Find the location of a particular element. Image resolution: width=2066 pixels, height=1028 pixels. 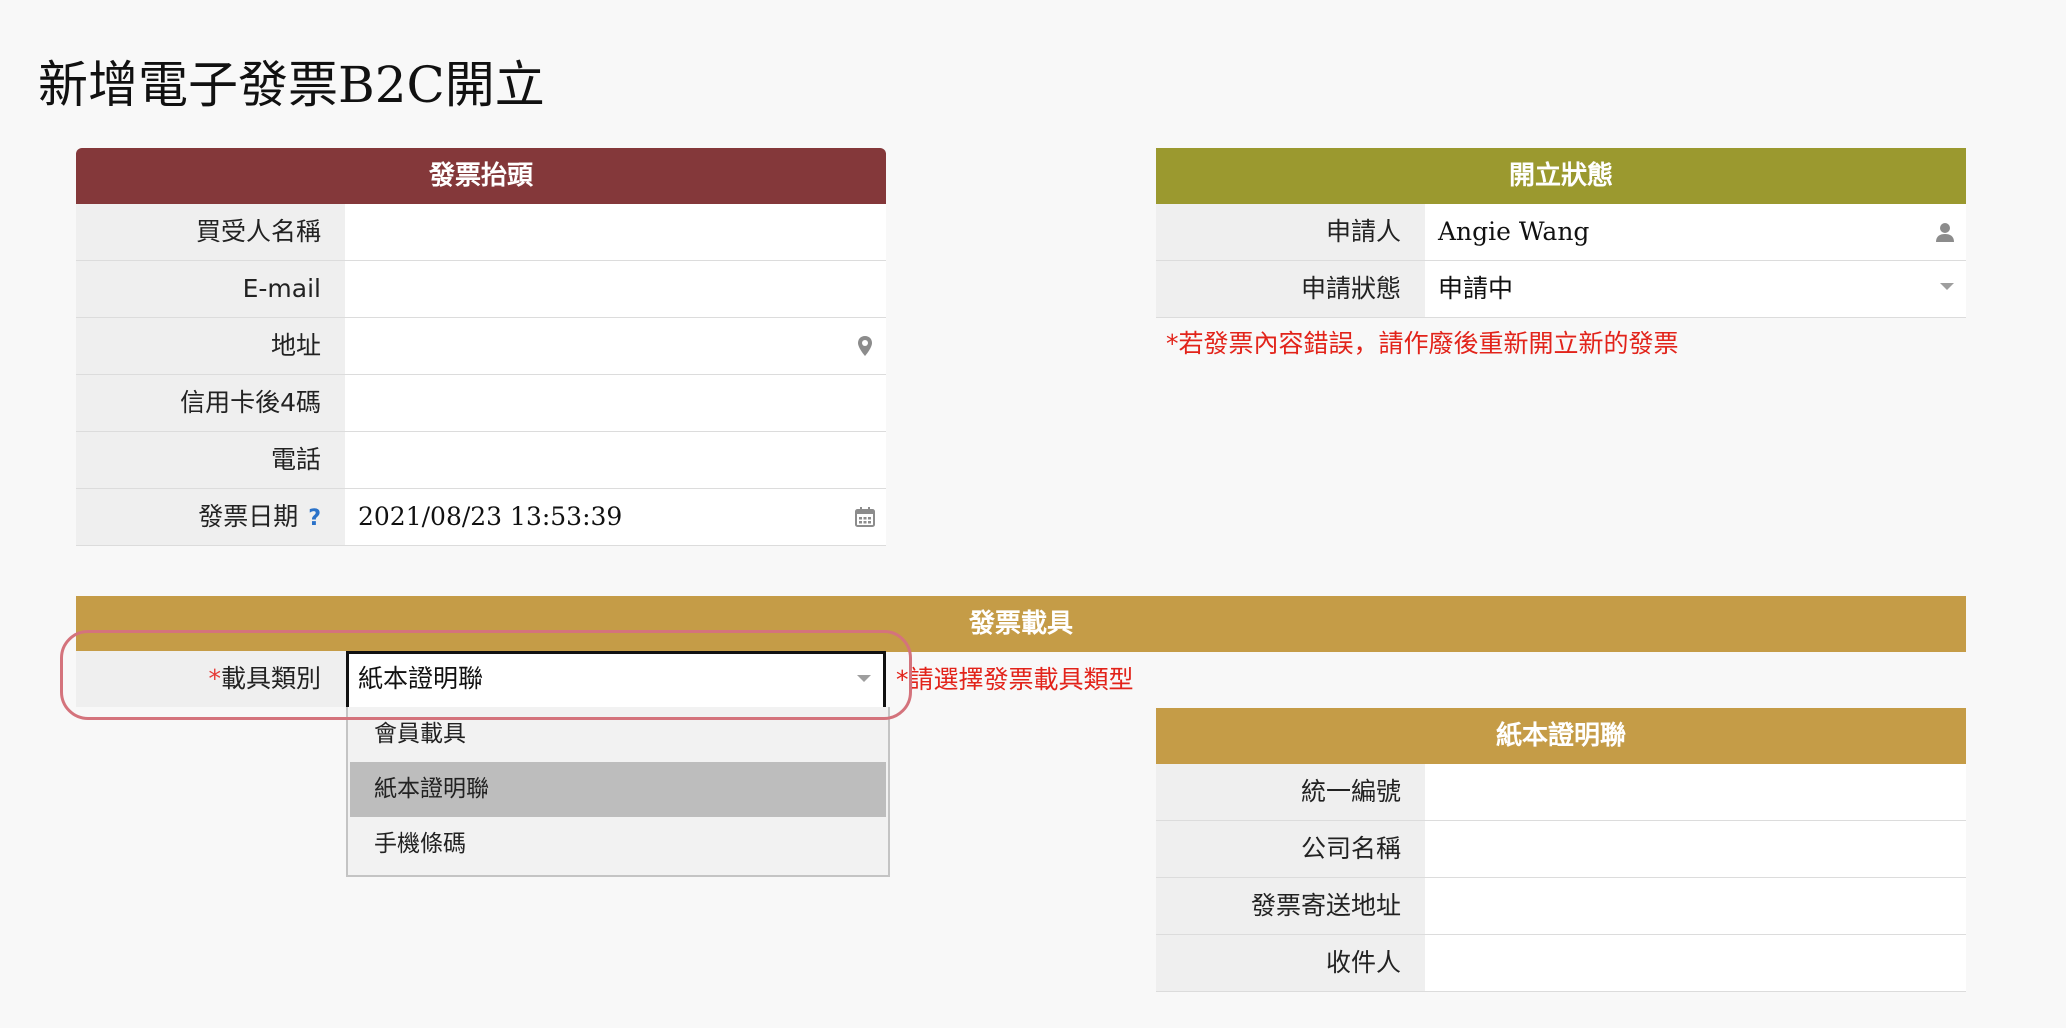

carrier-type-hint: *請選擇發票載具類型 is located at coordinates (1015, 679).